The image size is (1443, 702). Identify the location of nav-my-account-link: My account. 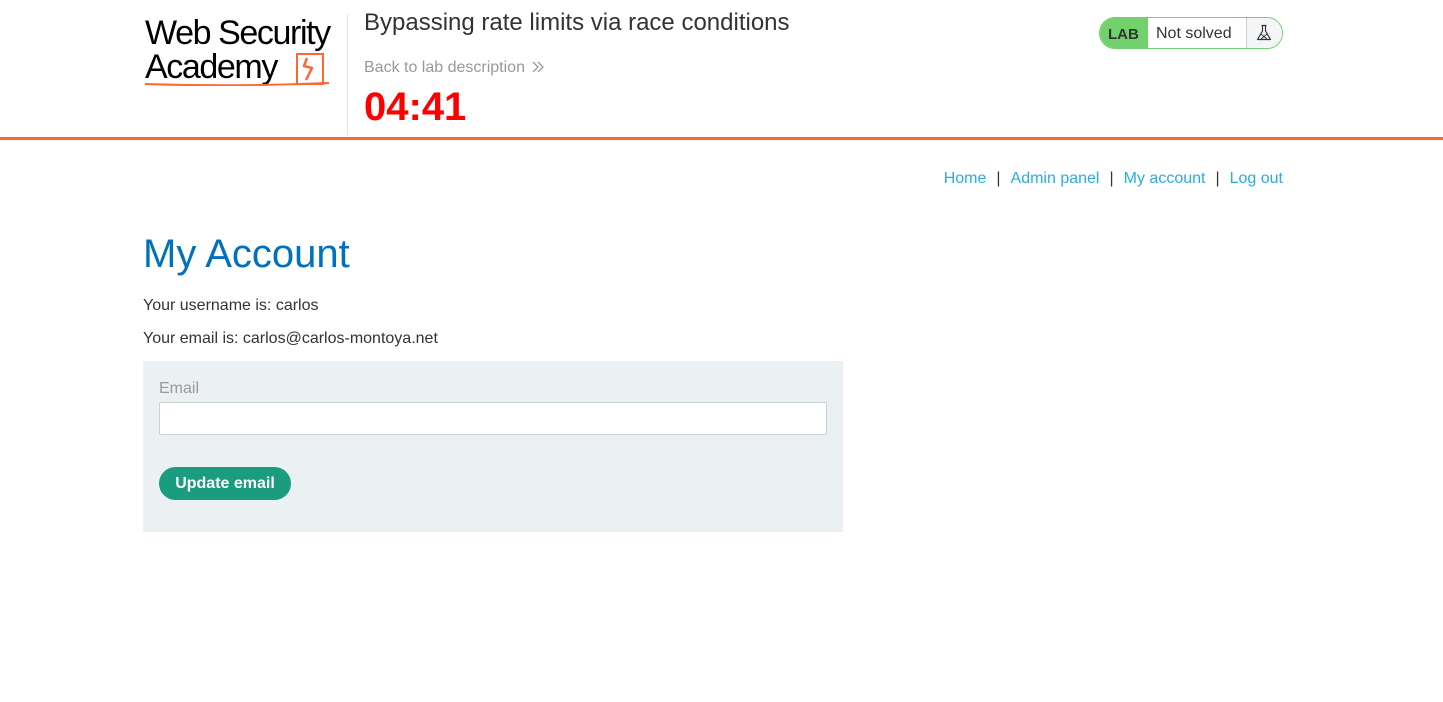
(1165, 178).